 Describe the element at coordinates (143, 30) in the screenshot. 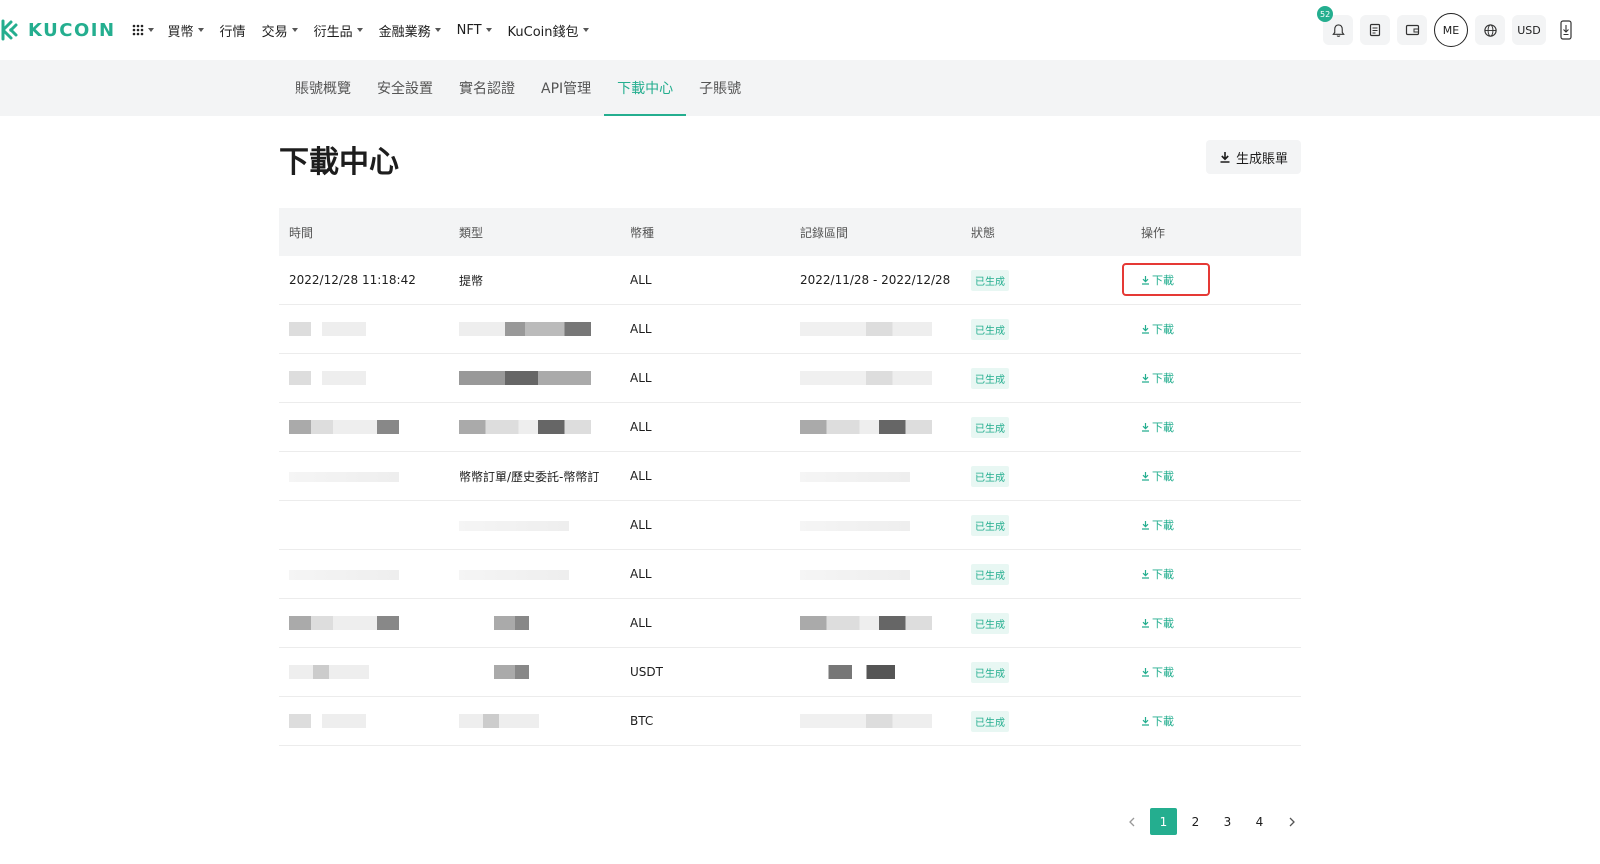

I see `apps-grid-icon` at that location.